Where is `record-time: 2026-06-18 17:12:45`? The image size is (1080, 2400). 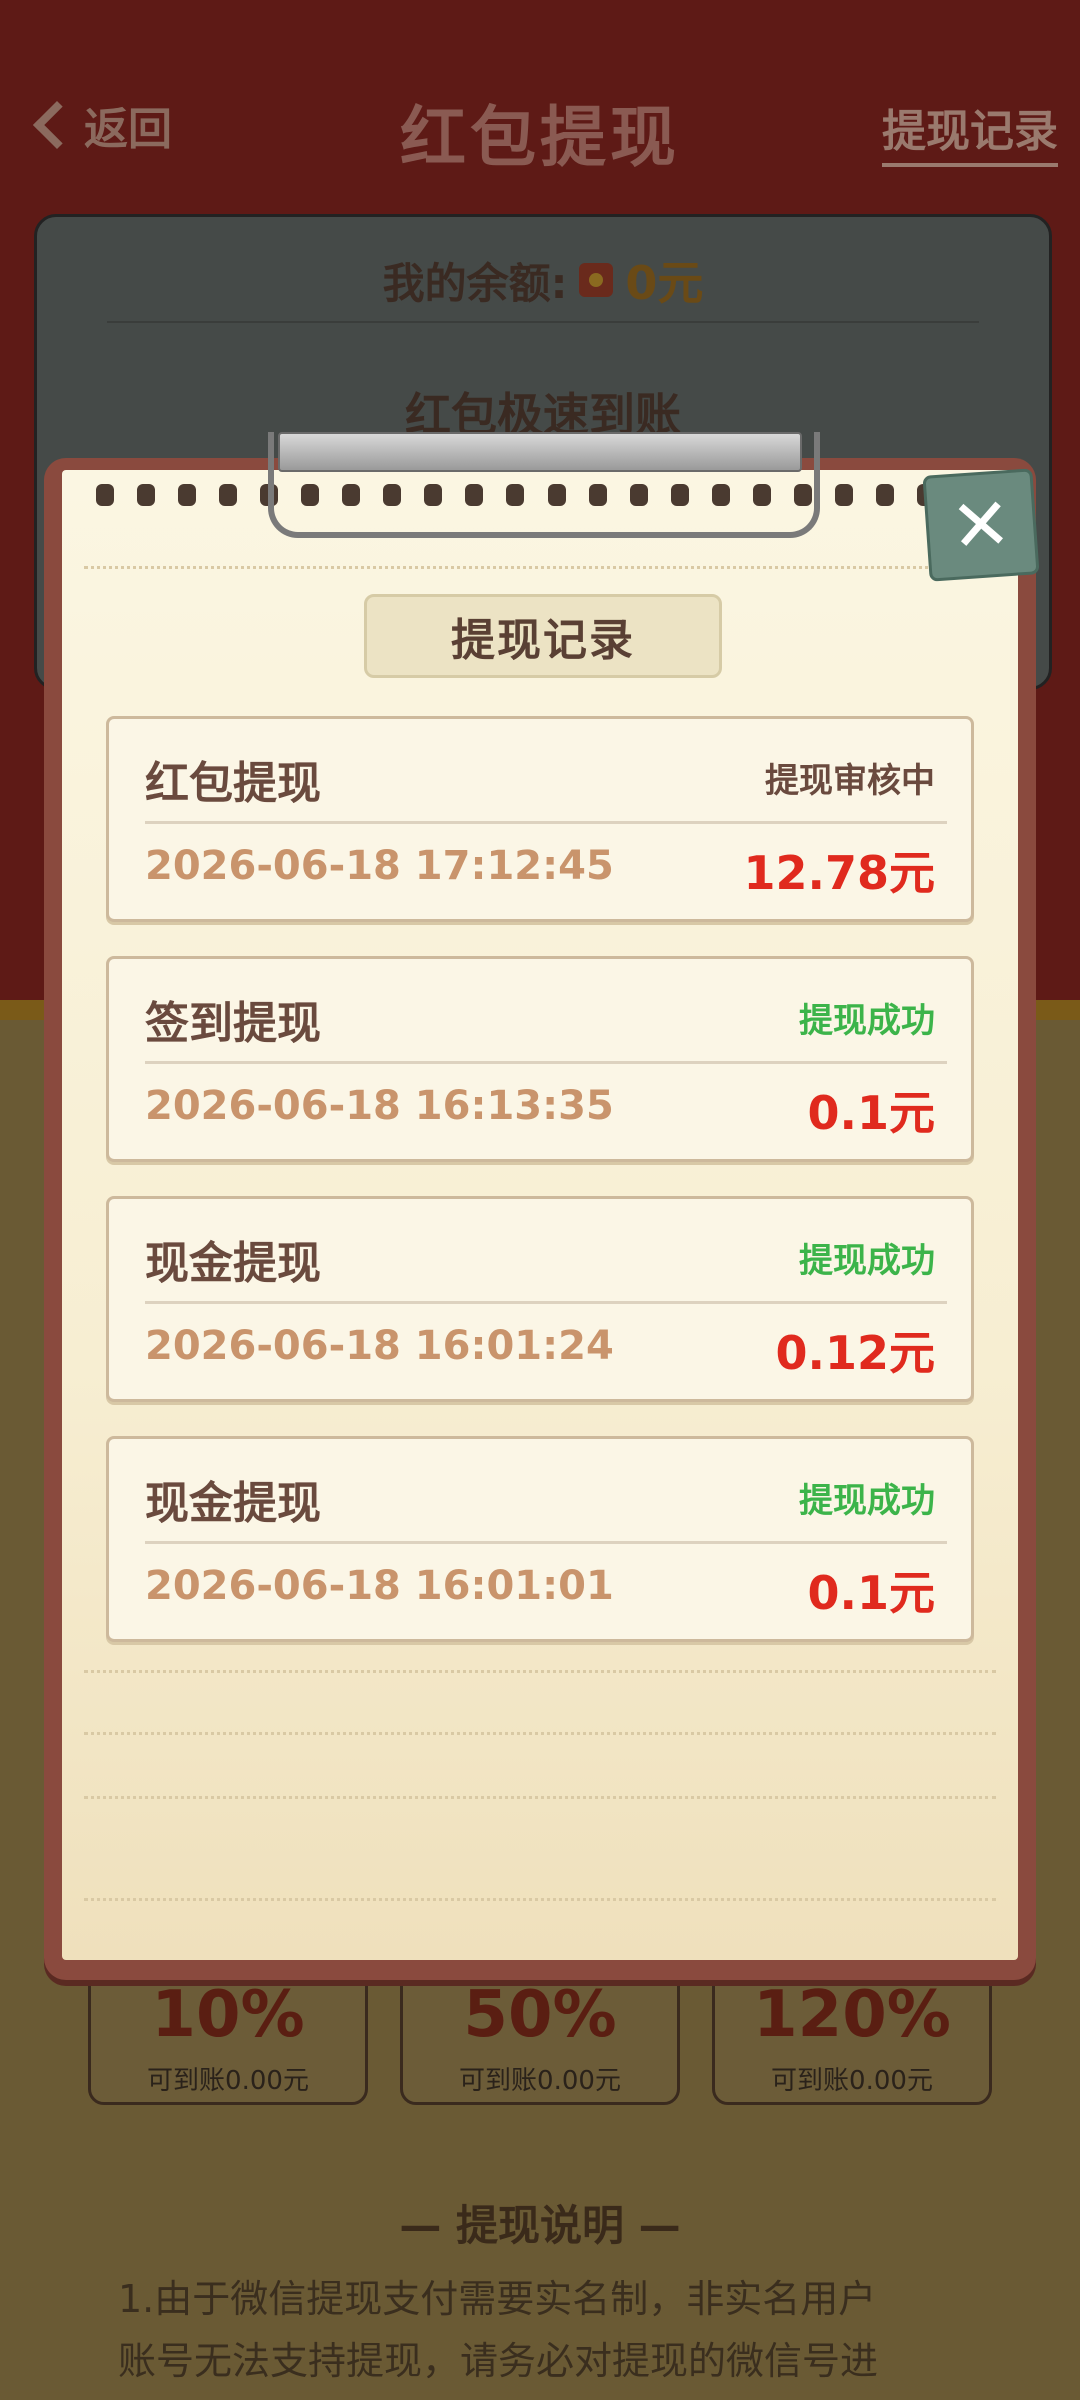 record-time: 2026-06-18 17:12:45 is located at coordinates (379, 866).